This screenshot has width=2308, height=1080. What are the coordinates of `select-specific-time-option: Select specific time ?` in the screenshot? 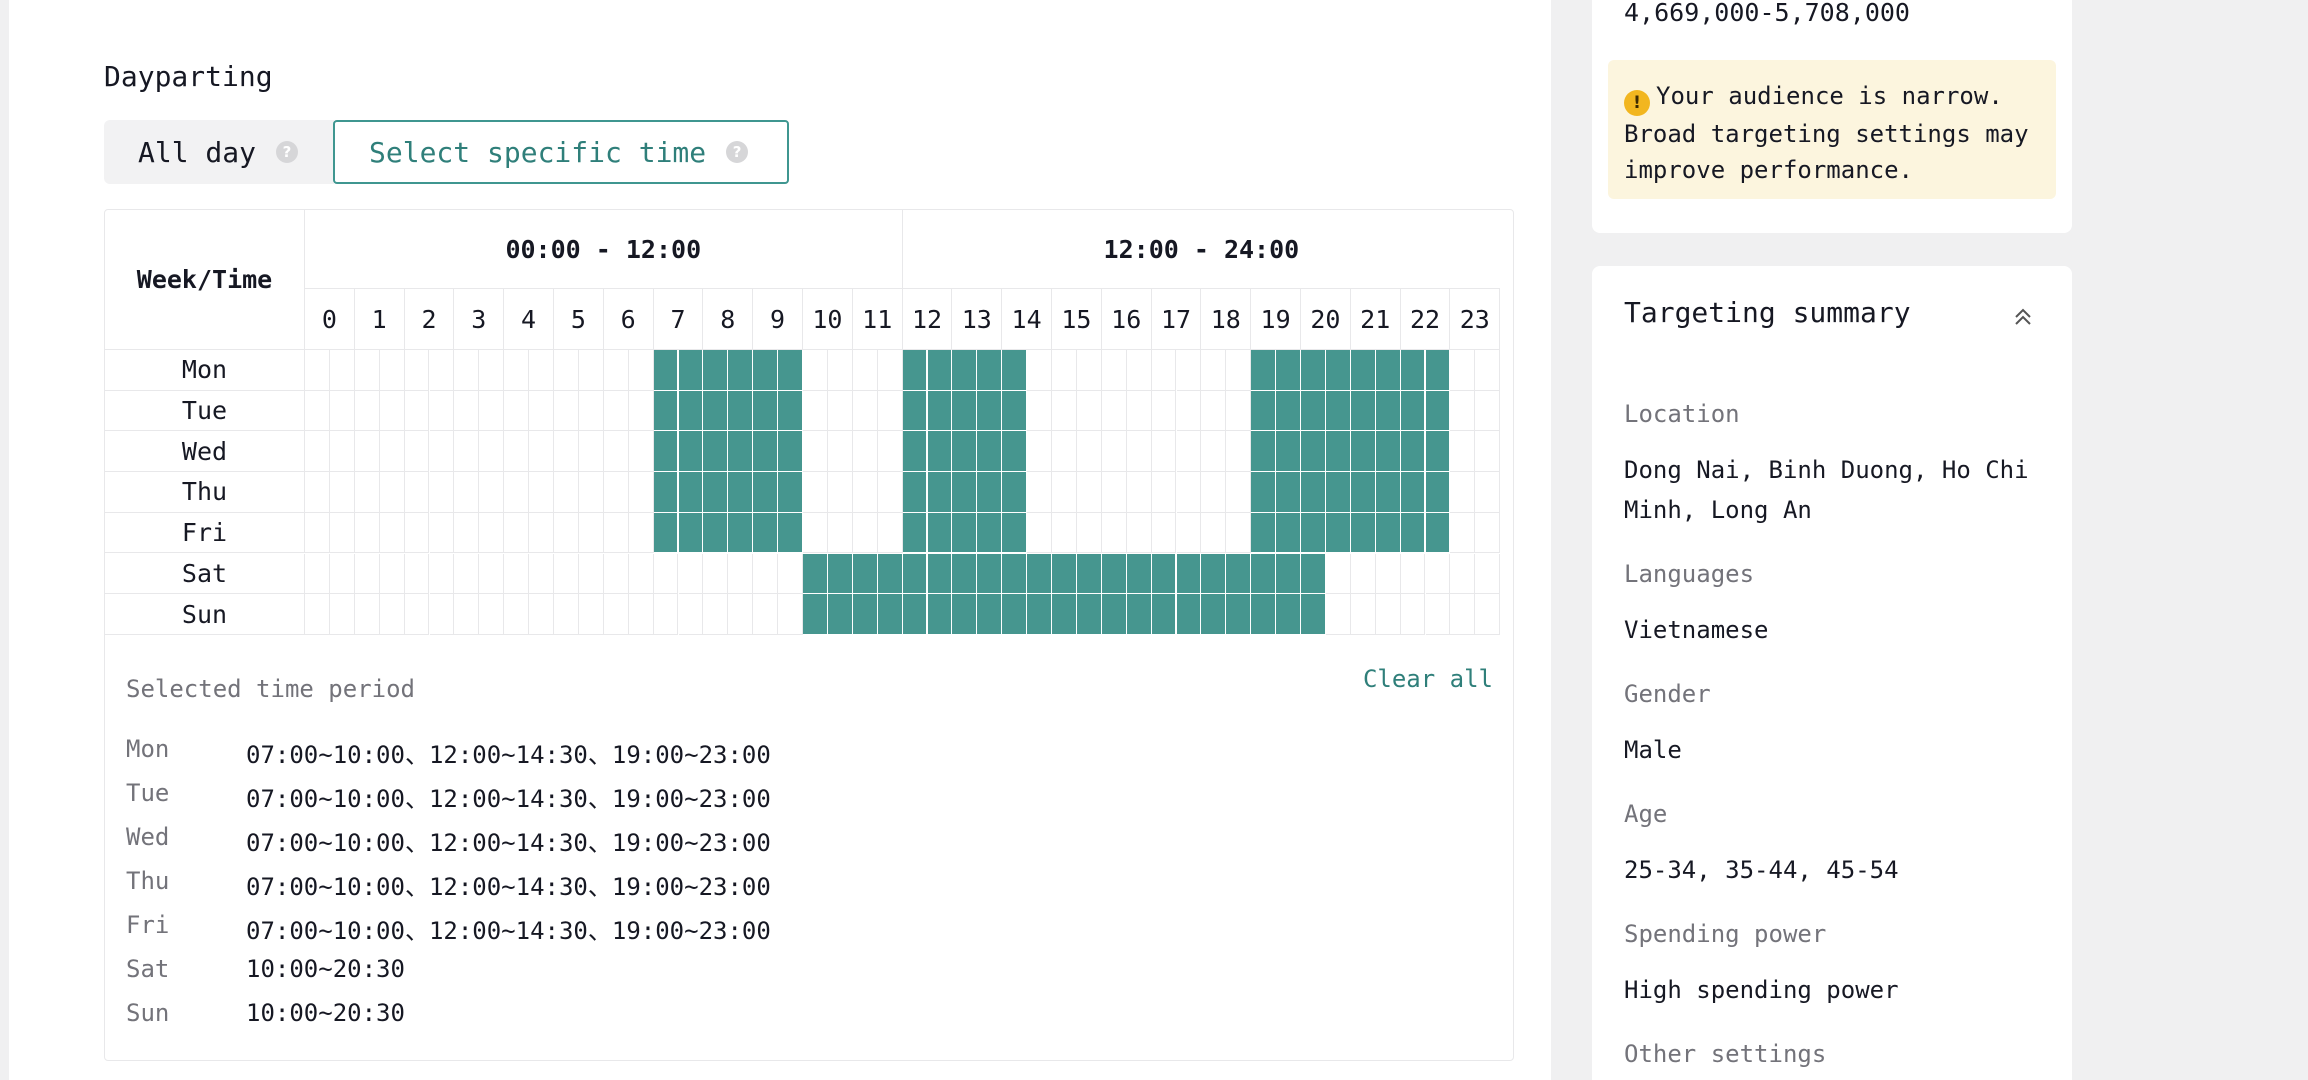 It's located at (561, 152).